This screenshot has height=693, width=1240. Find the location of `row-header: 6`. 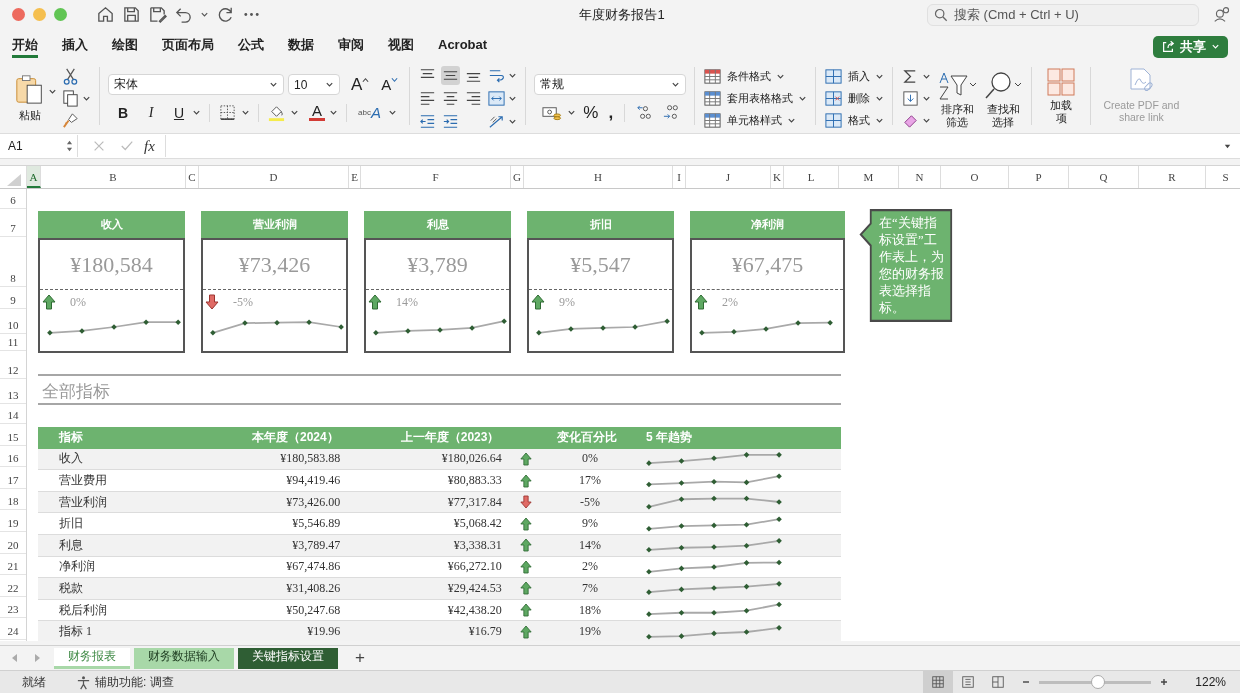

row-header: 6 is located at coordinates (13, 199).